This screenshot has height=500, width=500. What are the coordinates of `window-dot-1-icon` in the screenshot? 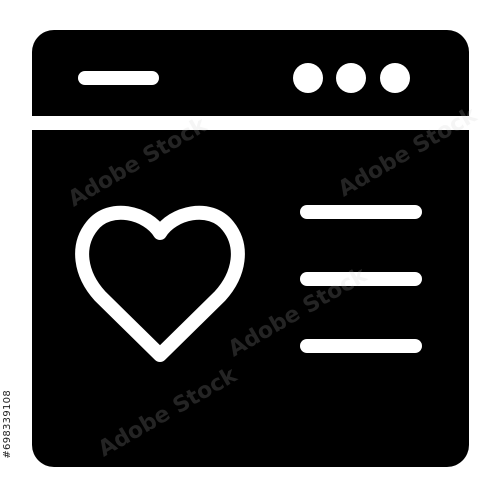 It's located at (308, 78).